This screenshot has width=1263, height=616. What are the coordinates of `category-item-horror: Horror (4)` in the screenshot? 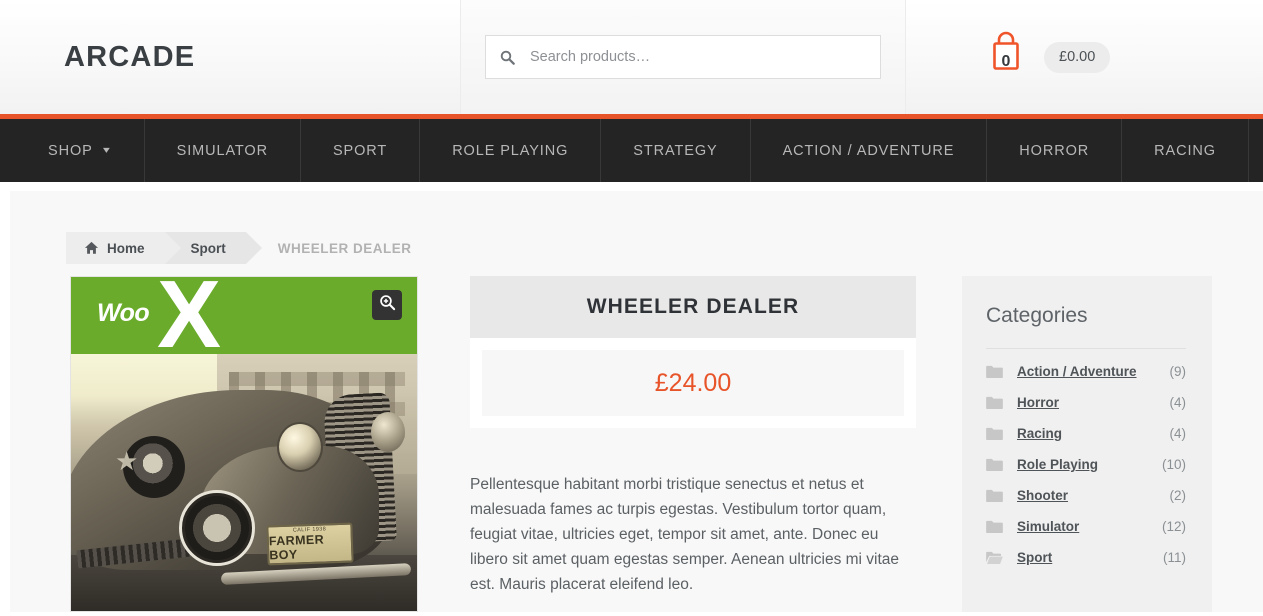 It's located at (1086, 402).